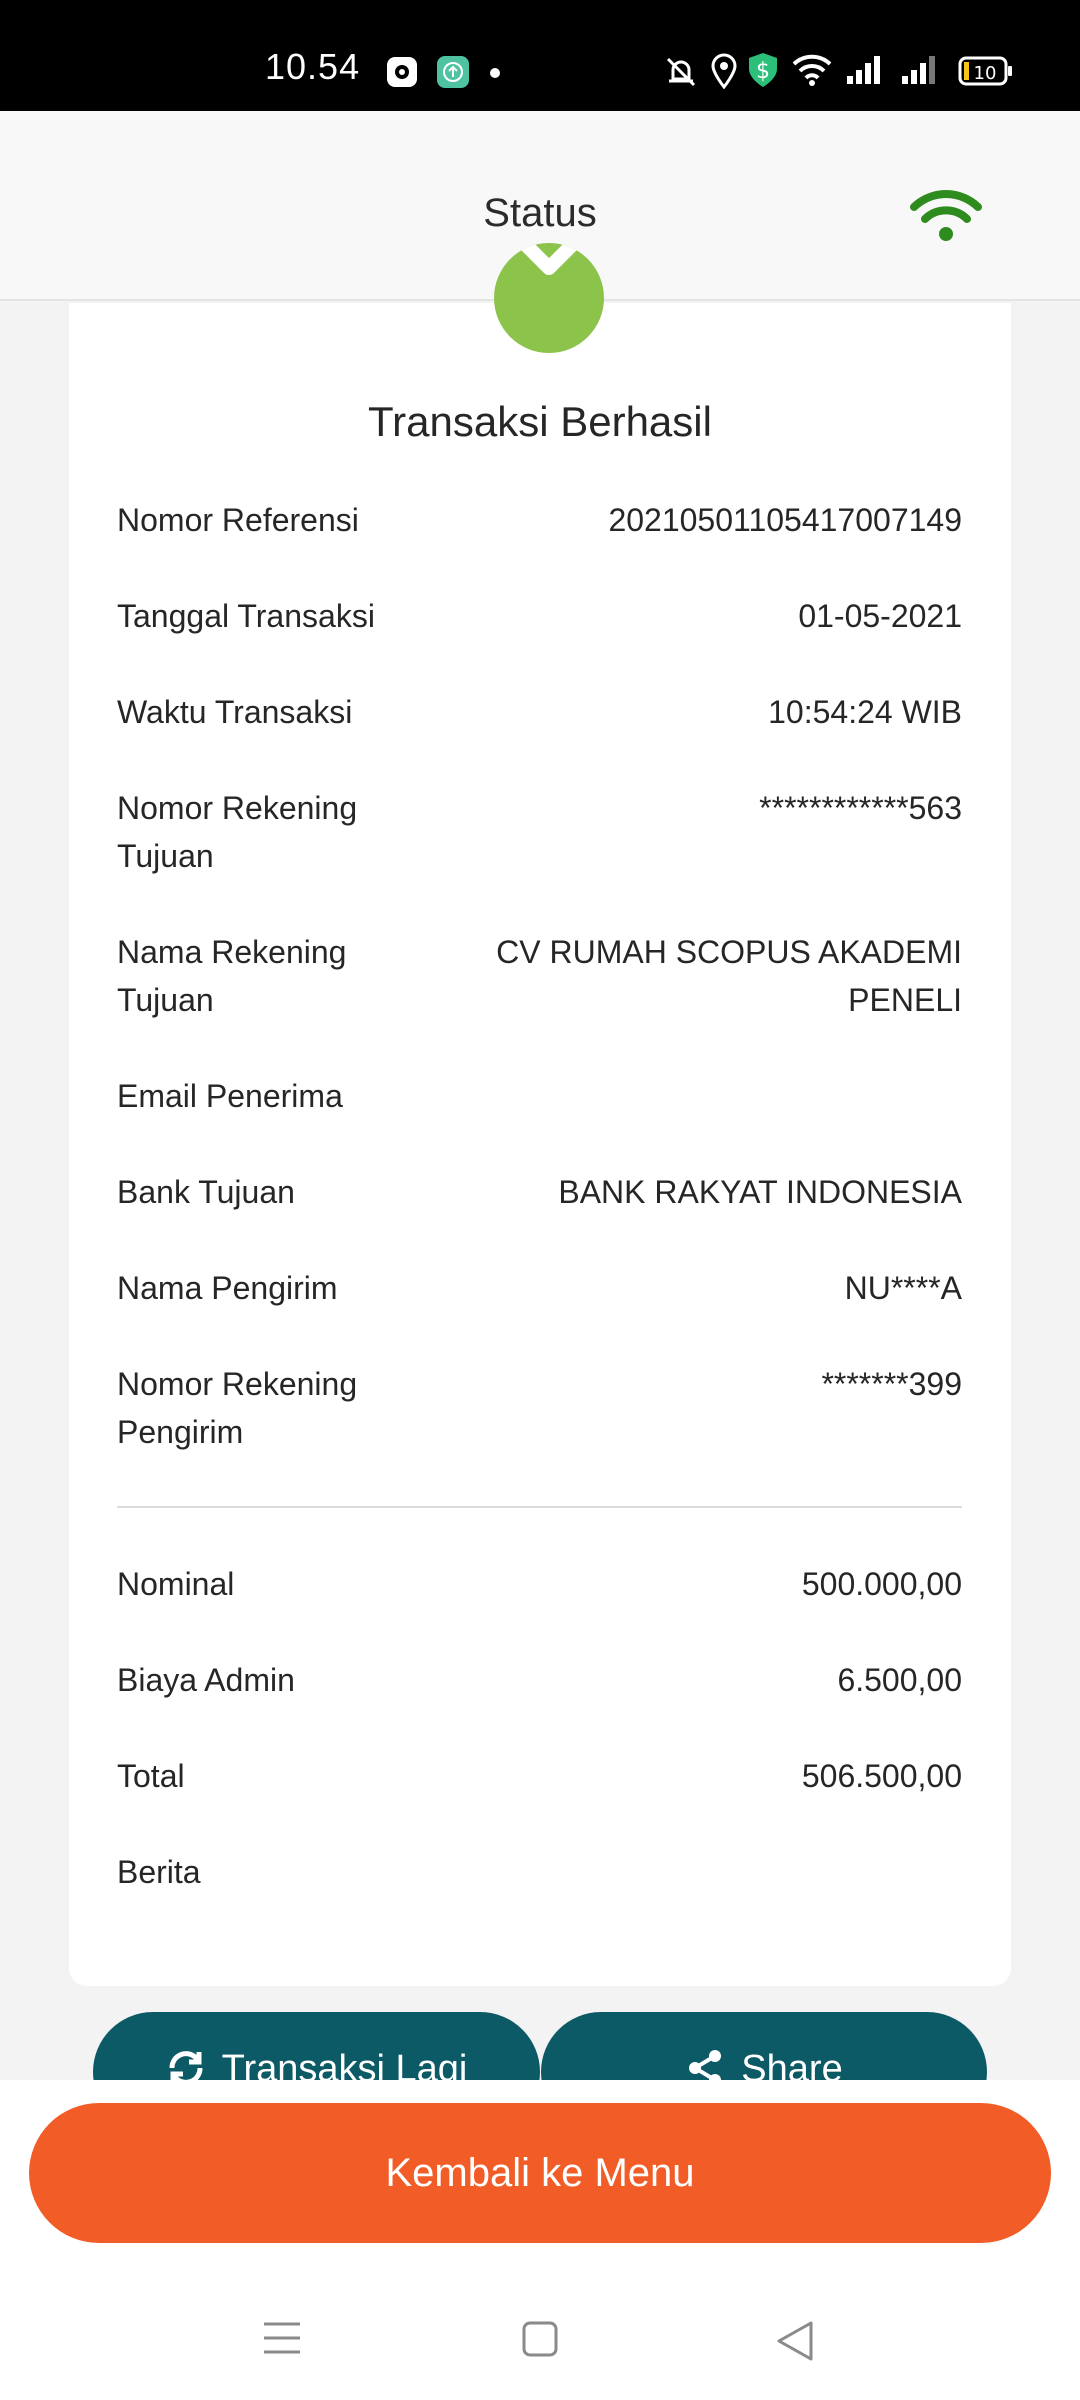  Describe the element at coordinates (232, 976) in the screenshot. I see `row-label: Nama Rekening Tujuan` at that location.